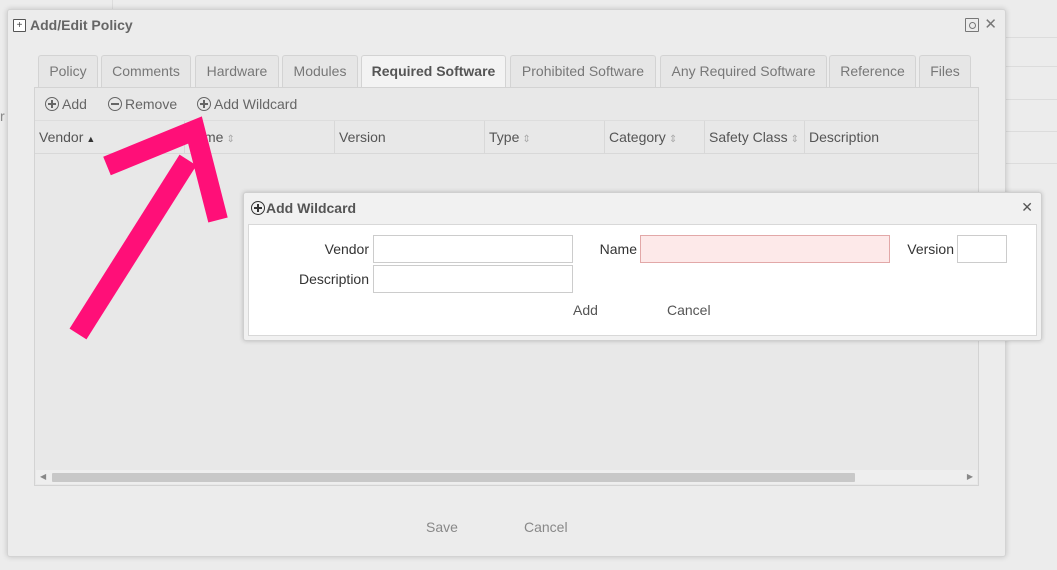 The image size is (1057, 570). I want to click on add-wildcard-cancel-button: Cancel, so click(689, 310).